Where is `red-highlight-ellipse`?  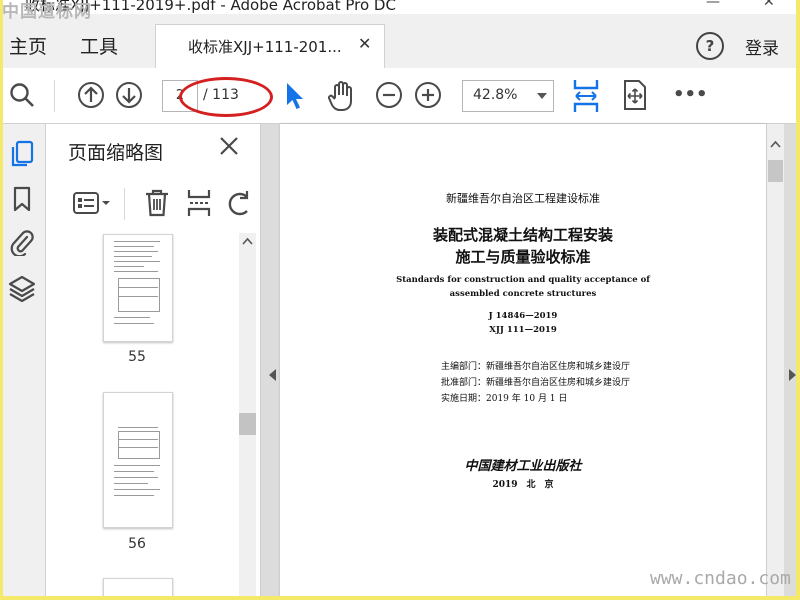 red-highlight-ellipse is located at coordinates (226, 97).